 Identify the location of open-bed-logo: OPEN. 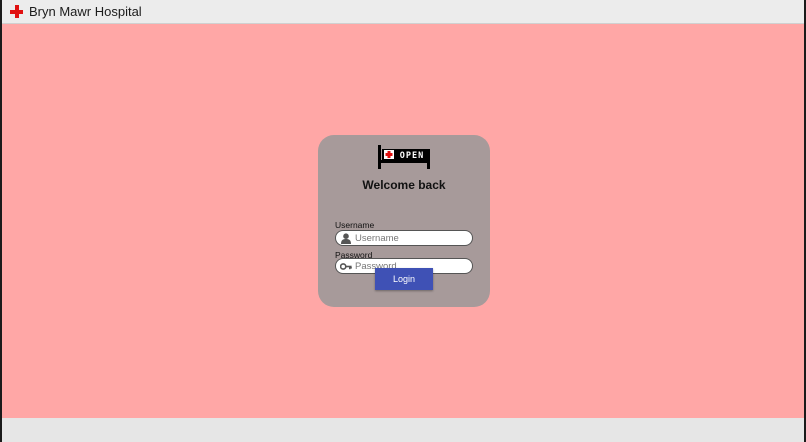
(404, 157).